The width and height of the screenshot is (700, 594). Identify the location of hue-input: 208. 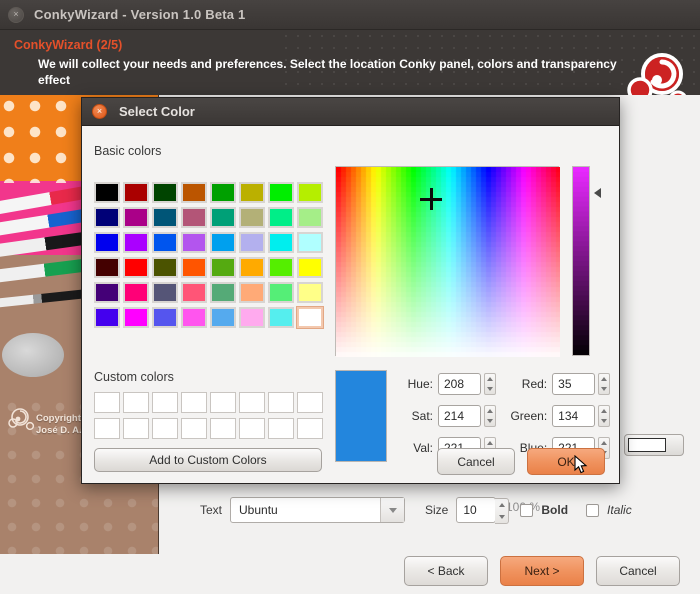
(459, 383).